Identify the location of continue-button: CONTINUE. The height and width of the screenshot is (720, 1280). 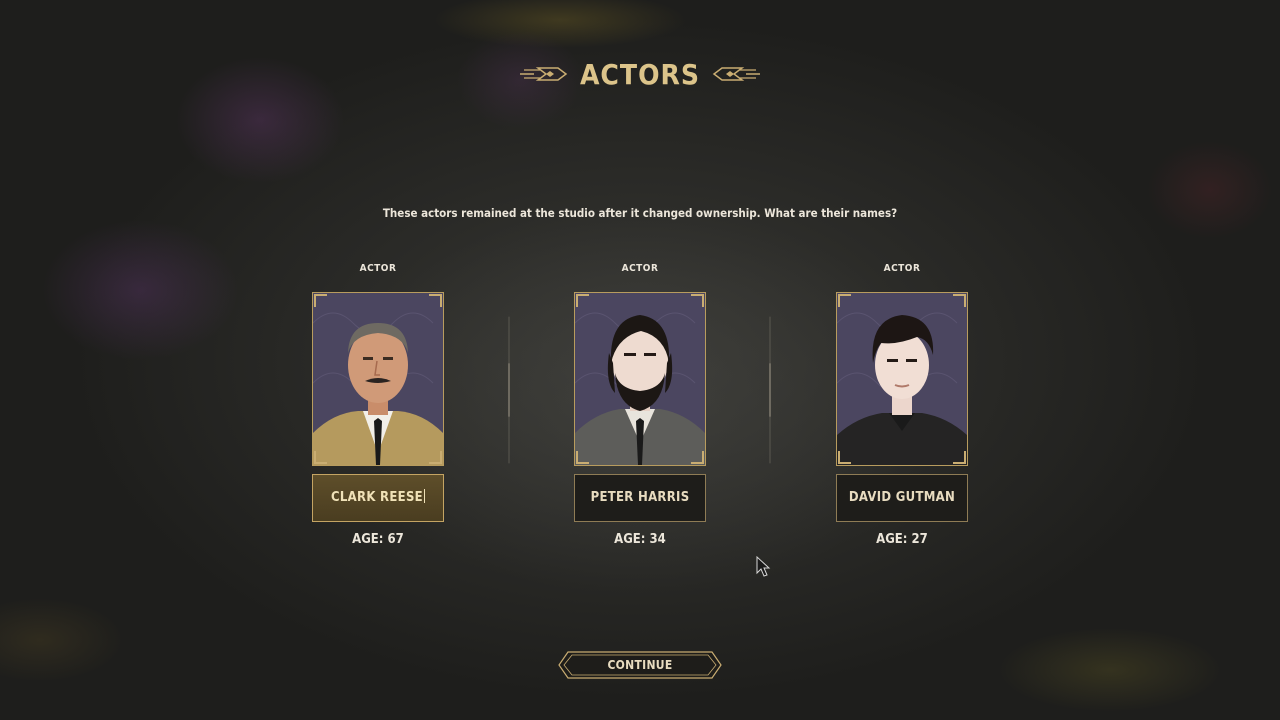
(640, 665).